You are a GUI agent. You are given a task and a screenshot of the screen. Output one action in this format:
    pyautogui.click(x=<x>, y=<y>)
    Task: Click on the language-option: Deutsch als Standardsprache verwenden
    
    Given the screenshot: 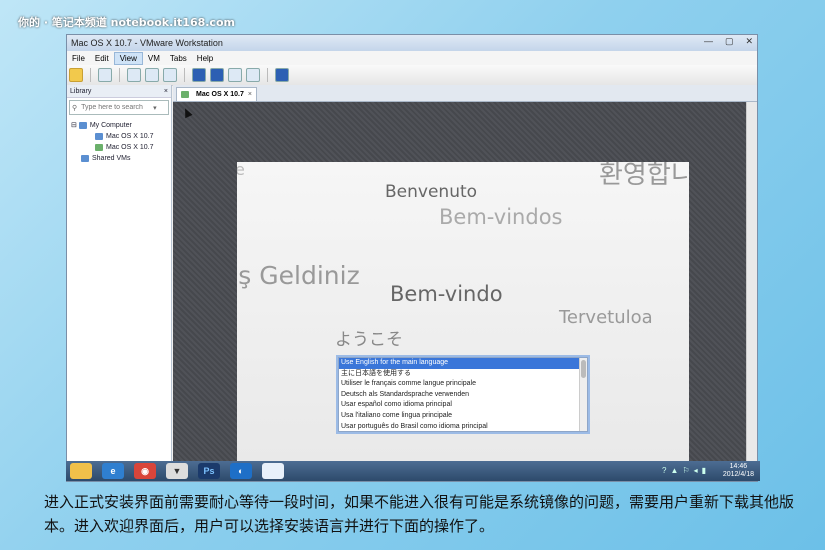 What is the action you would take?
    pyautogui.click(x=463, y=395)
    